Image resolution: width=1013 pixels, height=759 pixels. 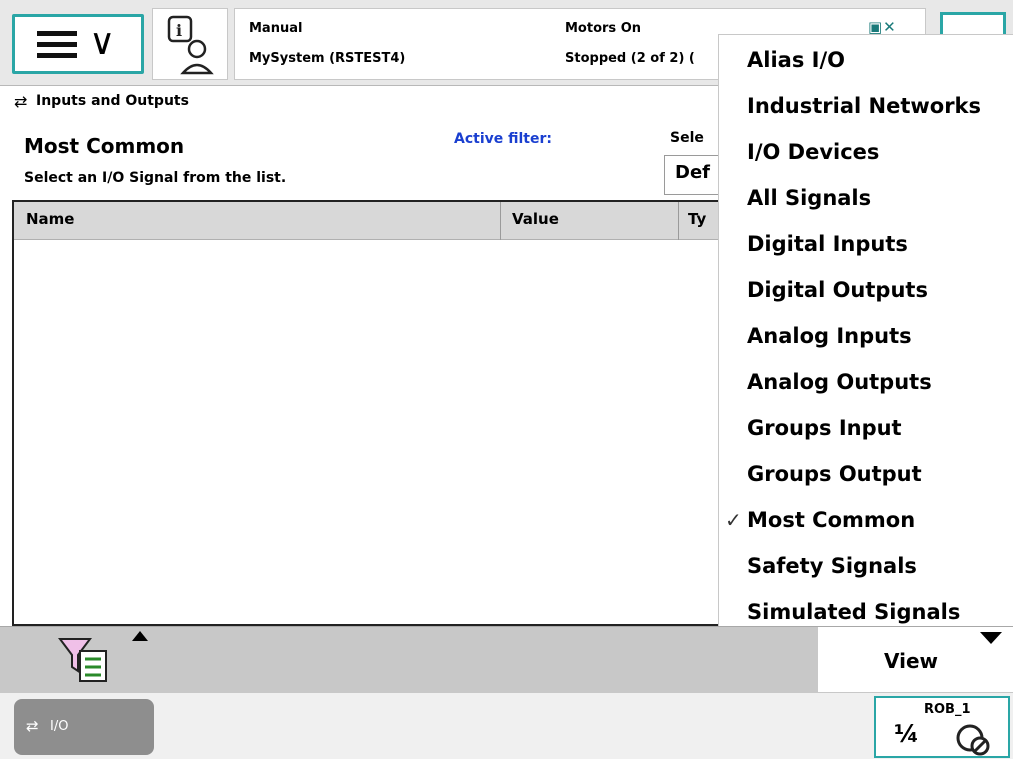 What do you see at coordinates (942, 727) in the screenshot?
I see `quickset-button: ROB_1 ¼` at bounding box center [942, 727].